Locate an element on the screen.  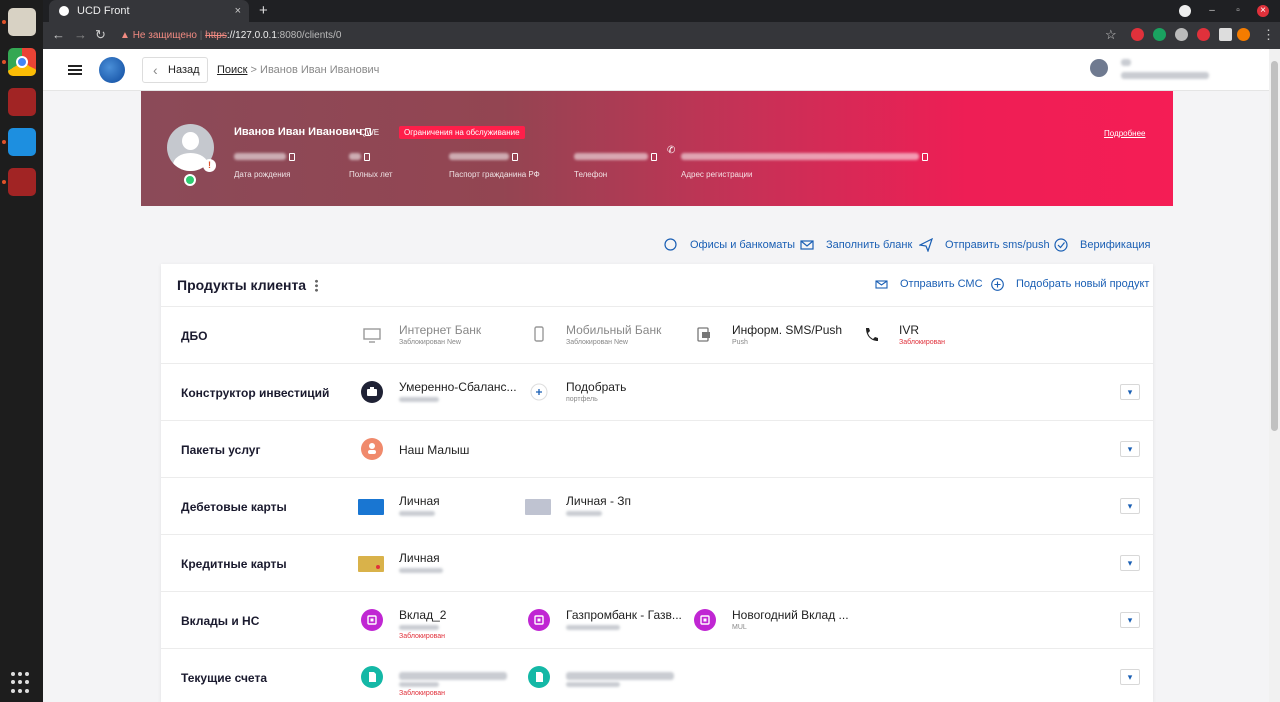
bank-logo is located at coordinates (112, 70).